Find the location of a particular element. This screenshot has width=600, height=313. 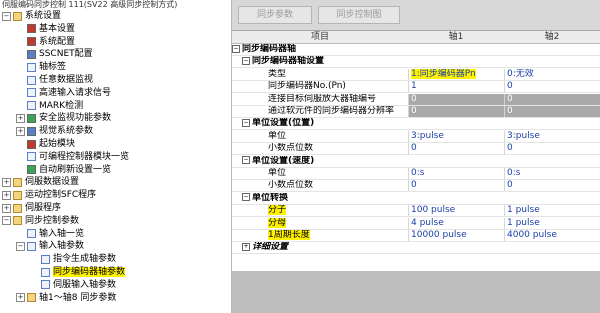

row-label-text: 单位设置(速度) is located at coordinates (283, 160).